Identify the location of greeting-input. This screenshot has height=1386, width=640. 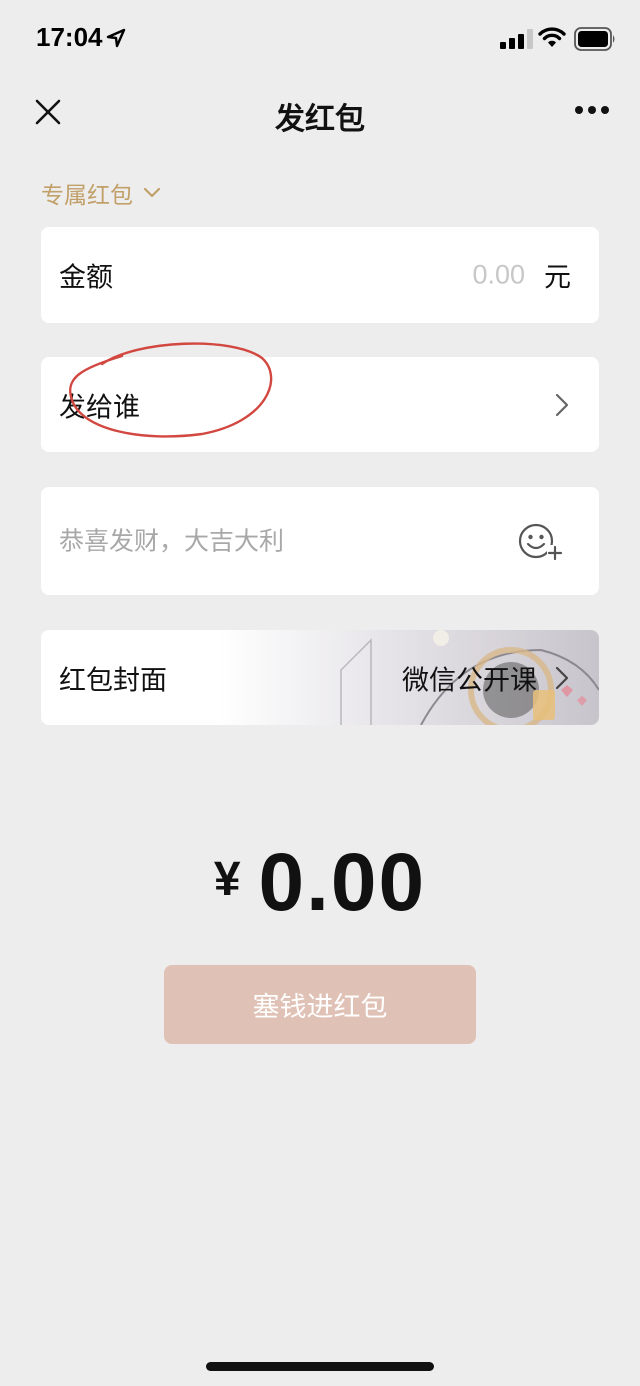
(279, 541).